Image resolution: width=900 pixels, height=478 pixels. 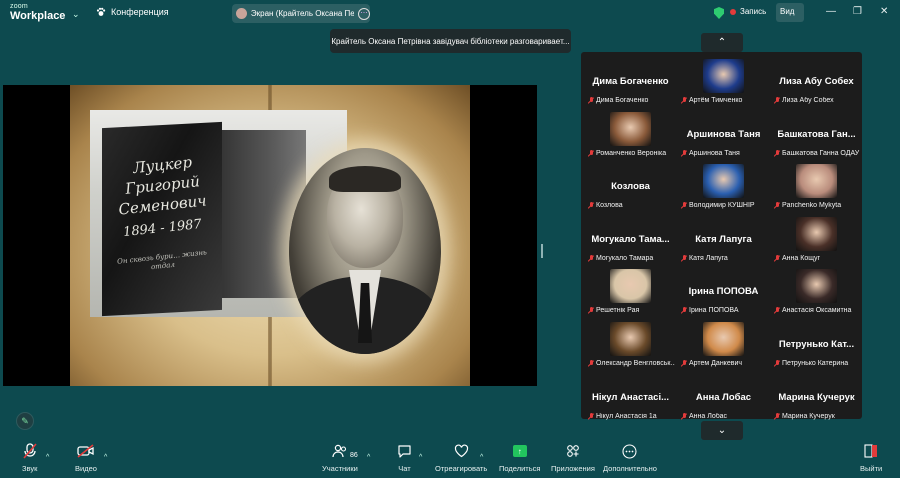 What do you see at coordinates (631, 153) in the screenshot?
I see `participant-caption: Романченко Вероніка` at bounding box center [631, 153].